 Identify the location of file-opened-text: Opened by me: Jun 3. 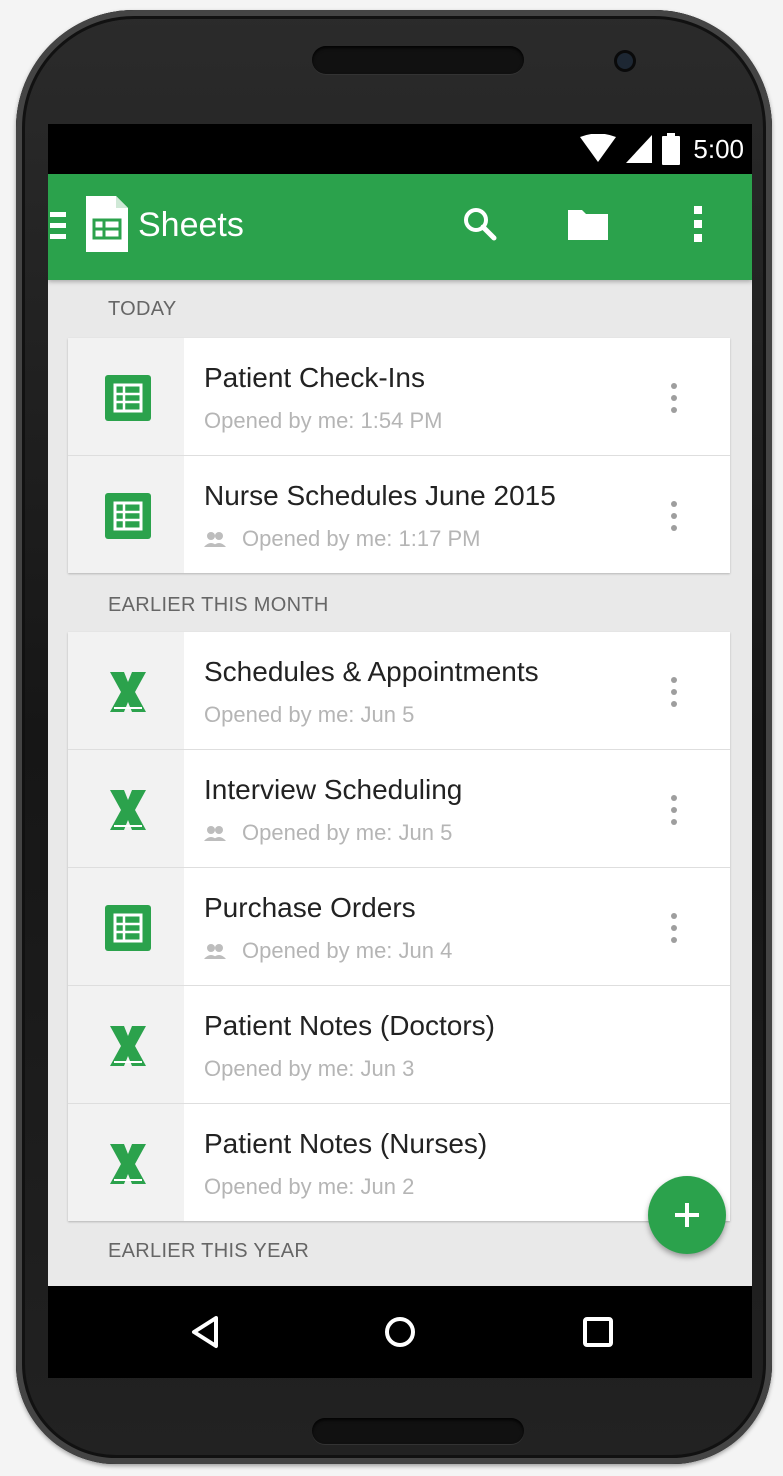
(309, 1068).